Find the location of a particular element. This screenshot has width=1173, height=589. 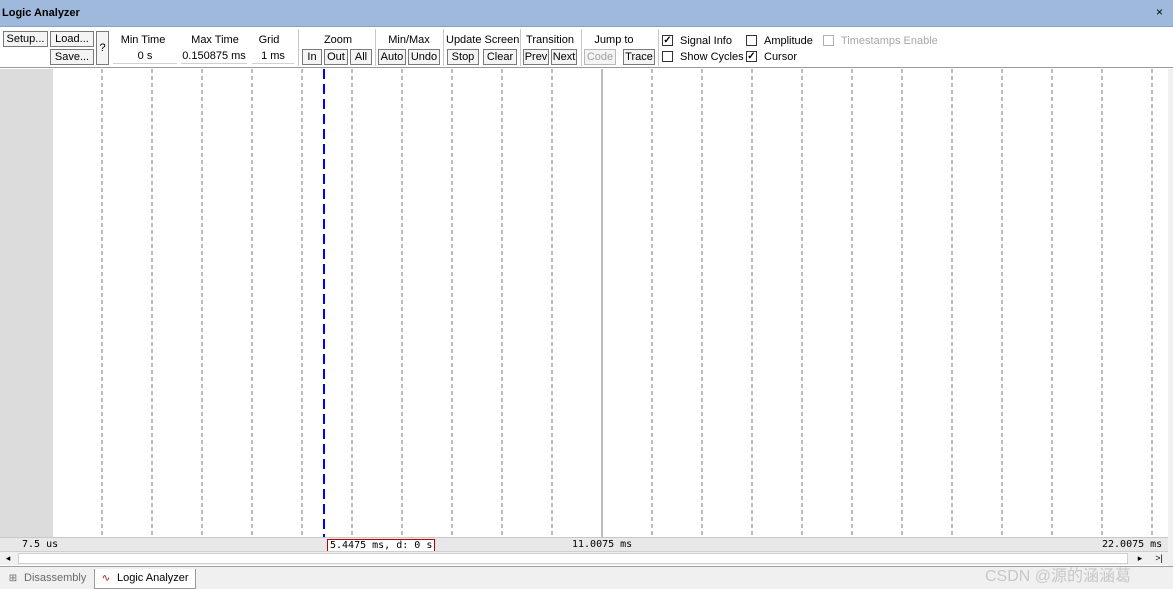

min-time-value: 0 s is located at coordinates (145, 56).